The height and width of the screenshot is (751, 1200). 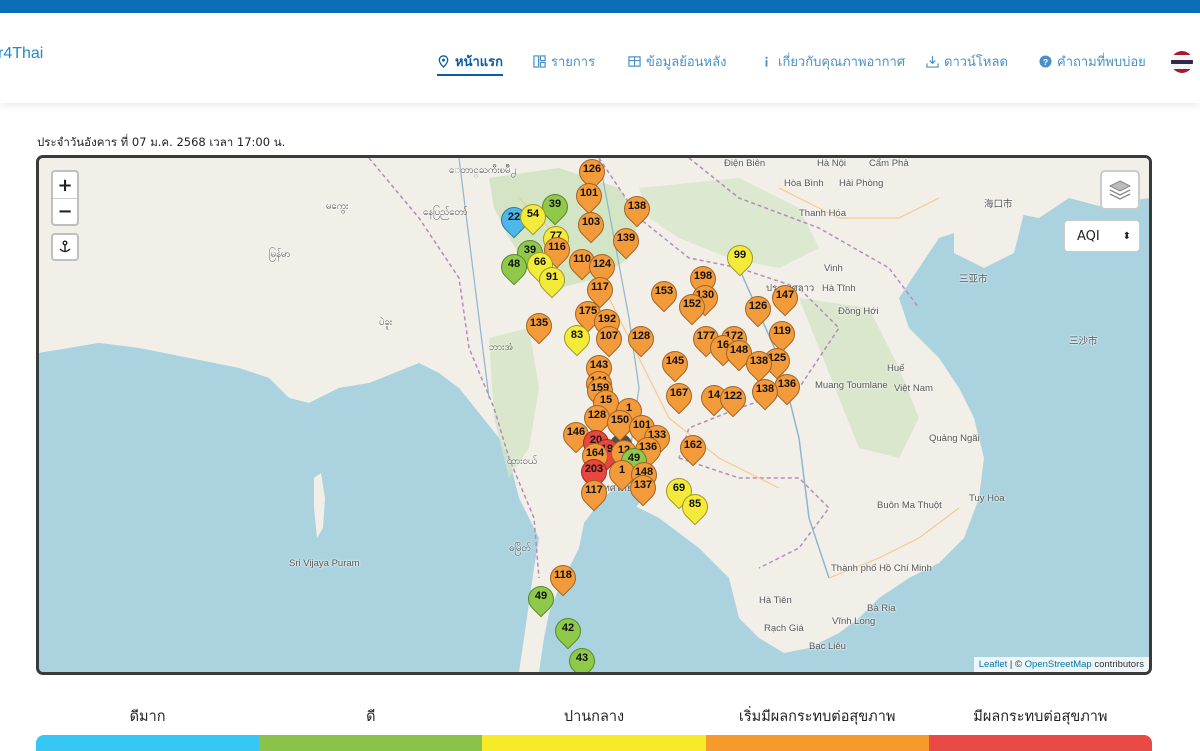 I want to click on station-marker: 99, so click(x=740, y=260).